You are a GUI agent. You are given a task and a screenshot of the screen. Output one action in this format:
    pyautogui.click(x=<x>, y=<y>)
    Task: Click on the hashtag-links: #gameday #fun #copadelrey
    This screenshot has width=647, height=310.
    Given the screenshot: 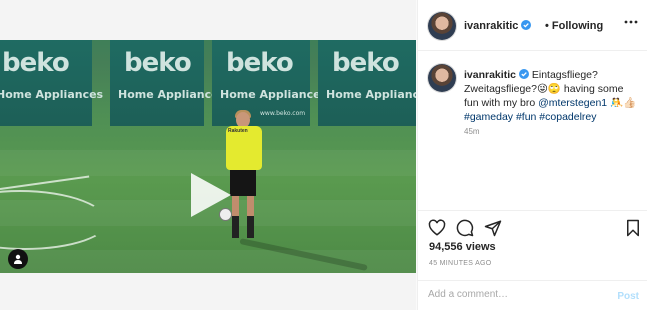 What is the action you would take?
    pyautogui.click(x=552, y=117)
    